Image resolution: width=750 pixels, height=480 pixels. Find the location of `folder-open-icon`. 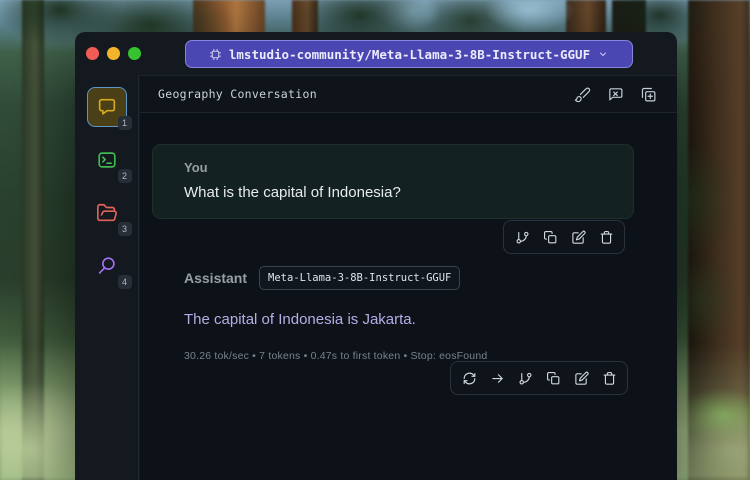

folder-open-icon is located at coordinates (107, 213).